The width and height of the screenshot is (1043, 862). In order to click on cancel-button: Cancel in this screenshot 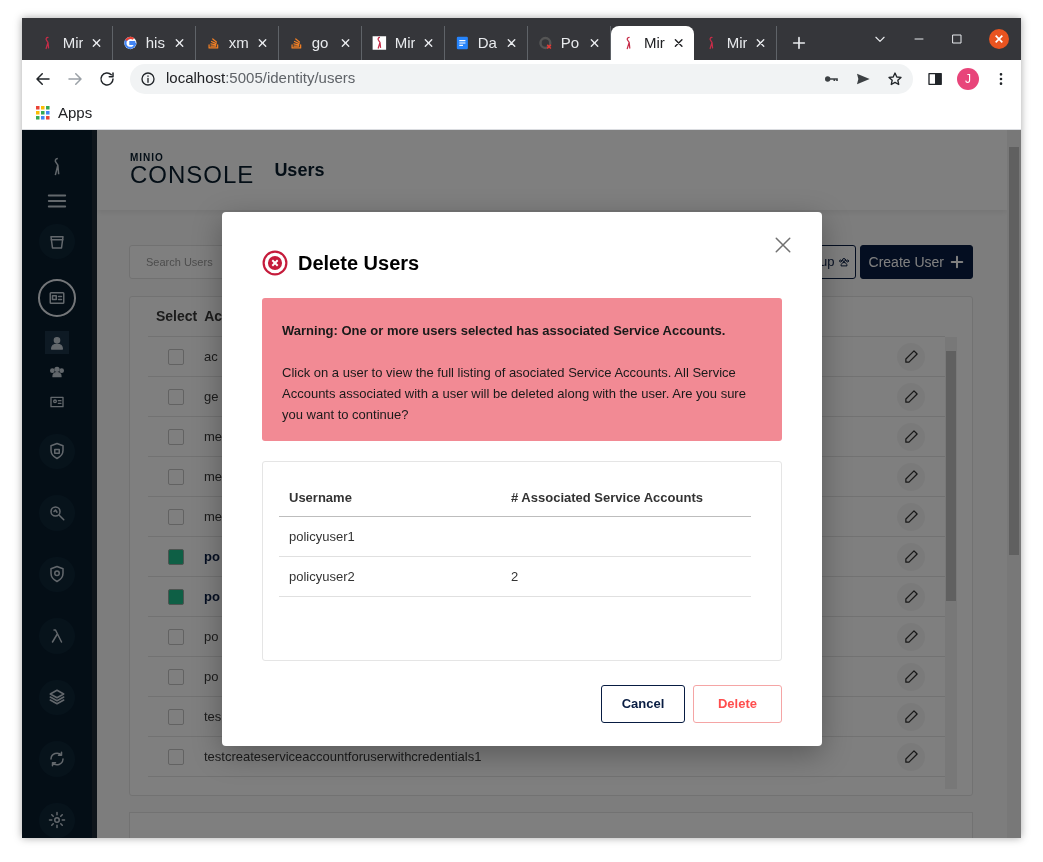, I will do `click(643, 704)`.